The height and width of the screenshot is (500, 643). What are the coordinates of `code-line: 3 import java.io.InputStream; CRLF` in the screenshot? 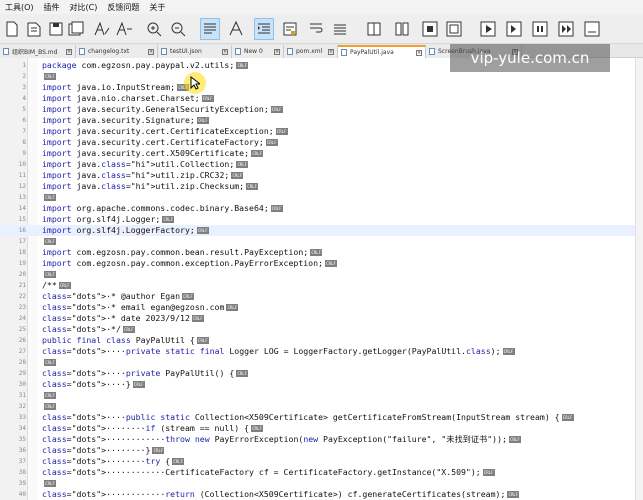 It's located at (321, 87).